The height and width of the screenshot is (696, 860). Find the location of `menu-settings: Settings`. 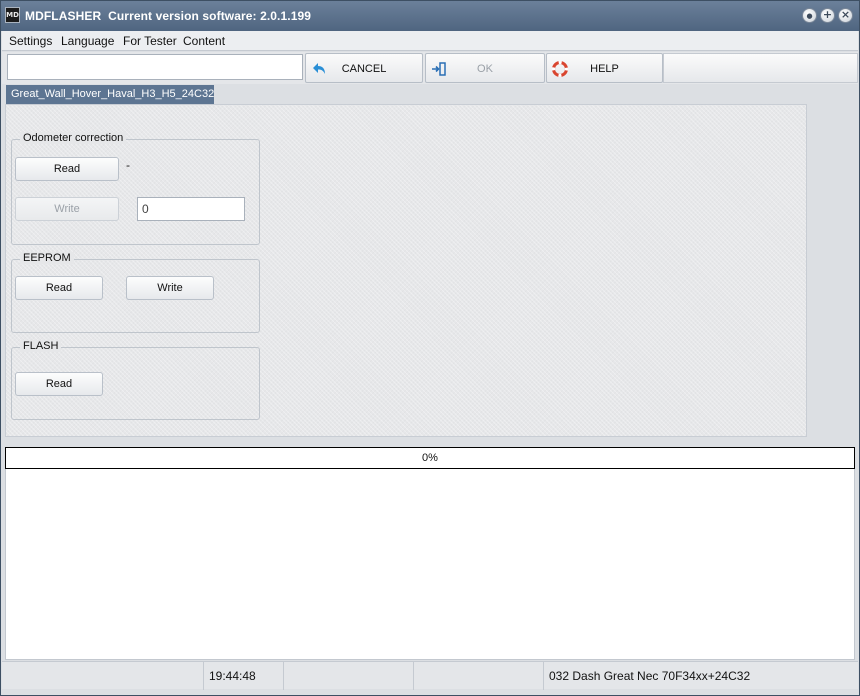

menu-settings: Settings is located at coordinates (30, 41).